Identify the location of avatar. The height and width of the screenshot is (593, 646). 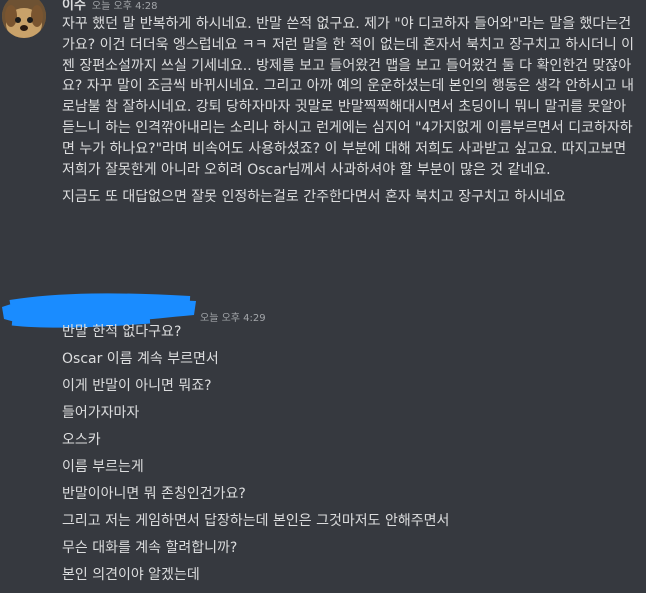
(24, 19).